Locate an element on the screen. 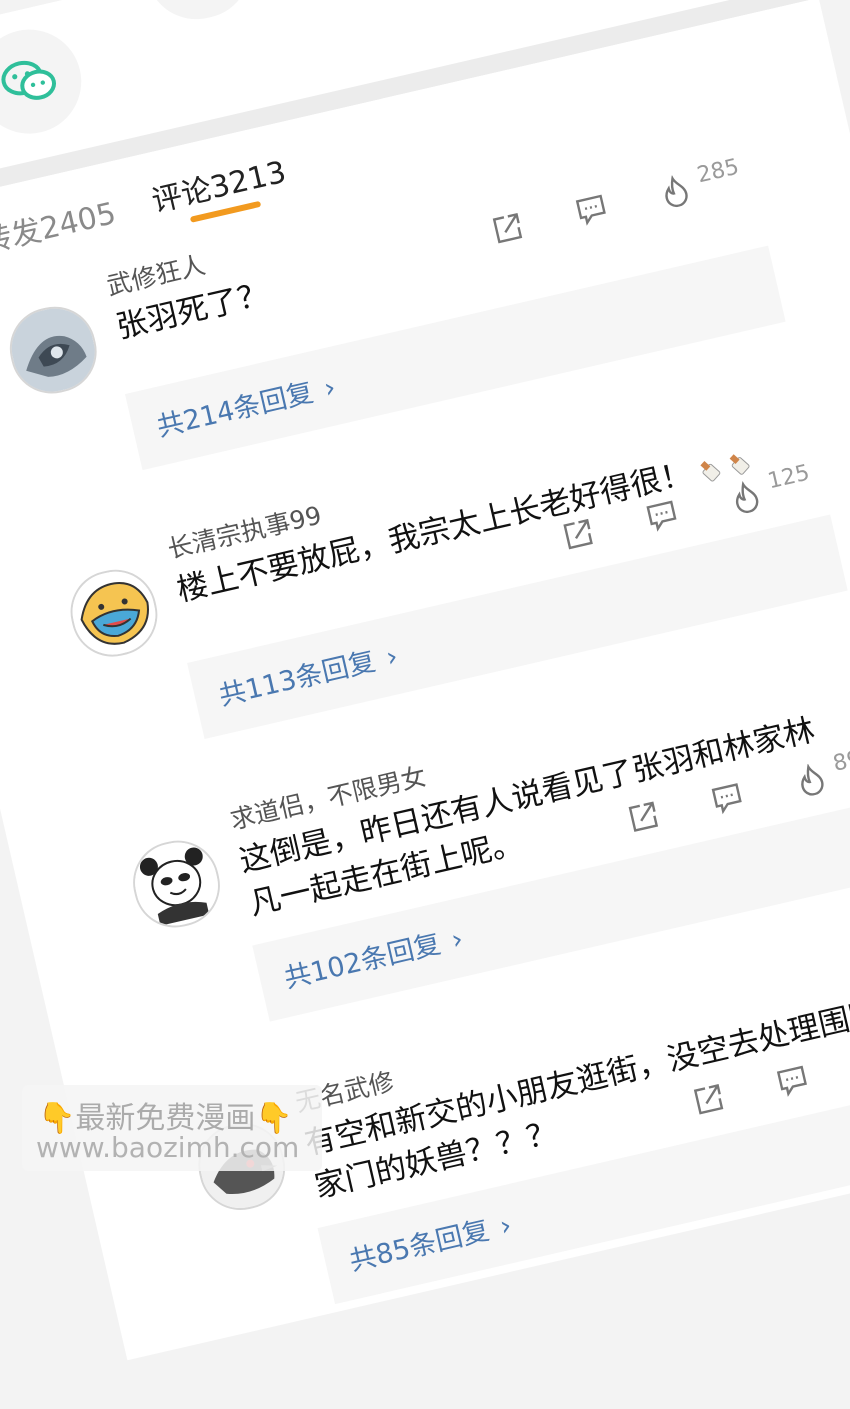  watermark-line2: www.baozimh.com is located at coordinates (167, 1147).